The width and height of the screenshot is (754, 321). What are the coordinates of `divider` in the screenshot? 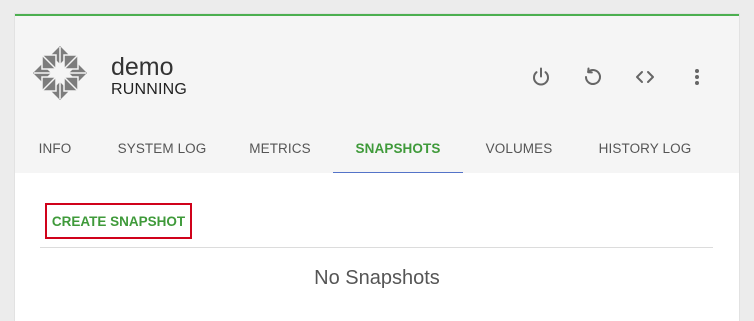 It's located at (376, 247).